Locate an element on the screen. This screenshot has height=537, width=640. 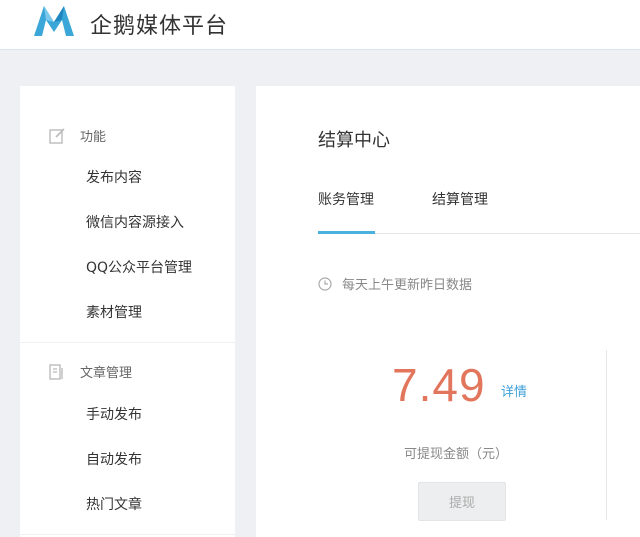
page-title: 结算中心 is located at coordinates (354, 140).